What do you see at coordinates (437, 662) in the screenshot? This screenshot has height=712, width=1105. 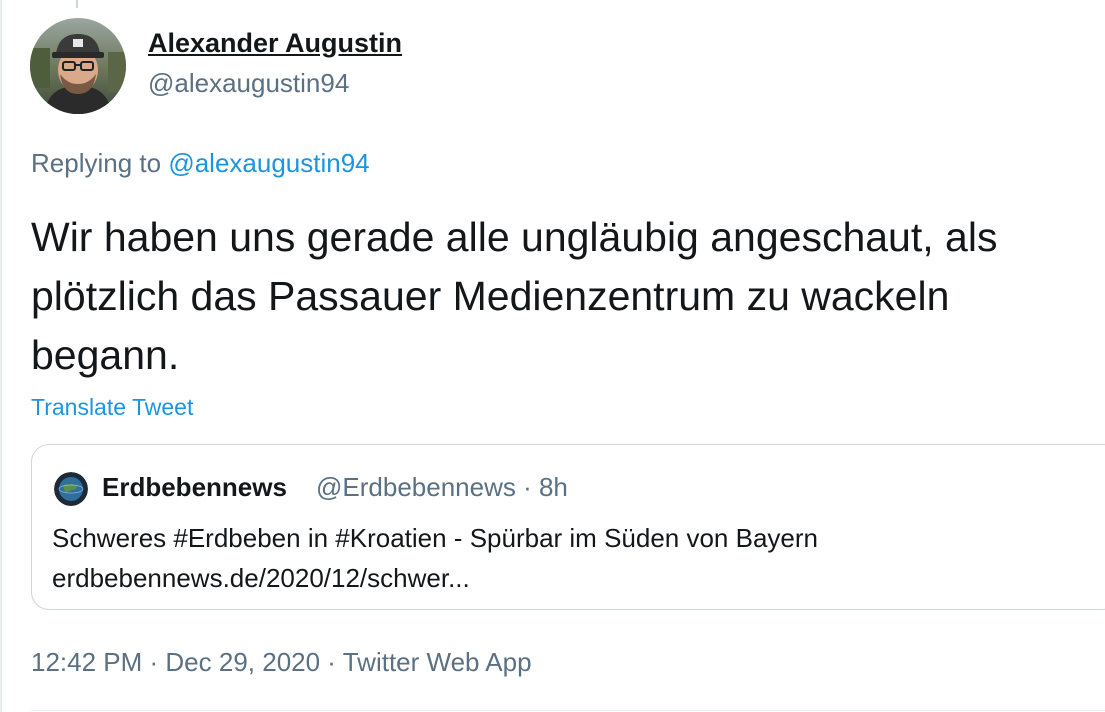 I see `tweet-source-link: Twitter Web App` at bounding box center [437, 662].